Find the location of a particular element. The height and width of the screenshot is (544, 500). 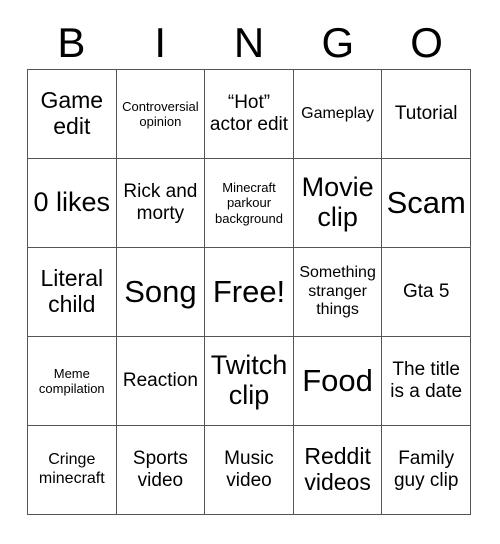

header-letter-g: G is located at coordinates (338, 42).